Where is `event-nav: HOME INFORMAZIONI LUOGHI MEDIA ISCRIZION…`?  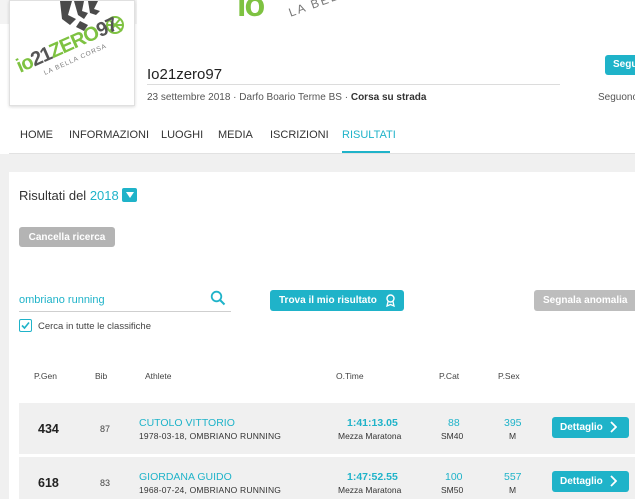 event-nav: HOME INFORMAZIONI LUOGHI MEDIA ISCRIZION… is located at coordinates (317, 132).